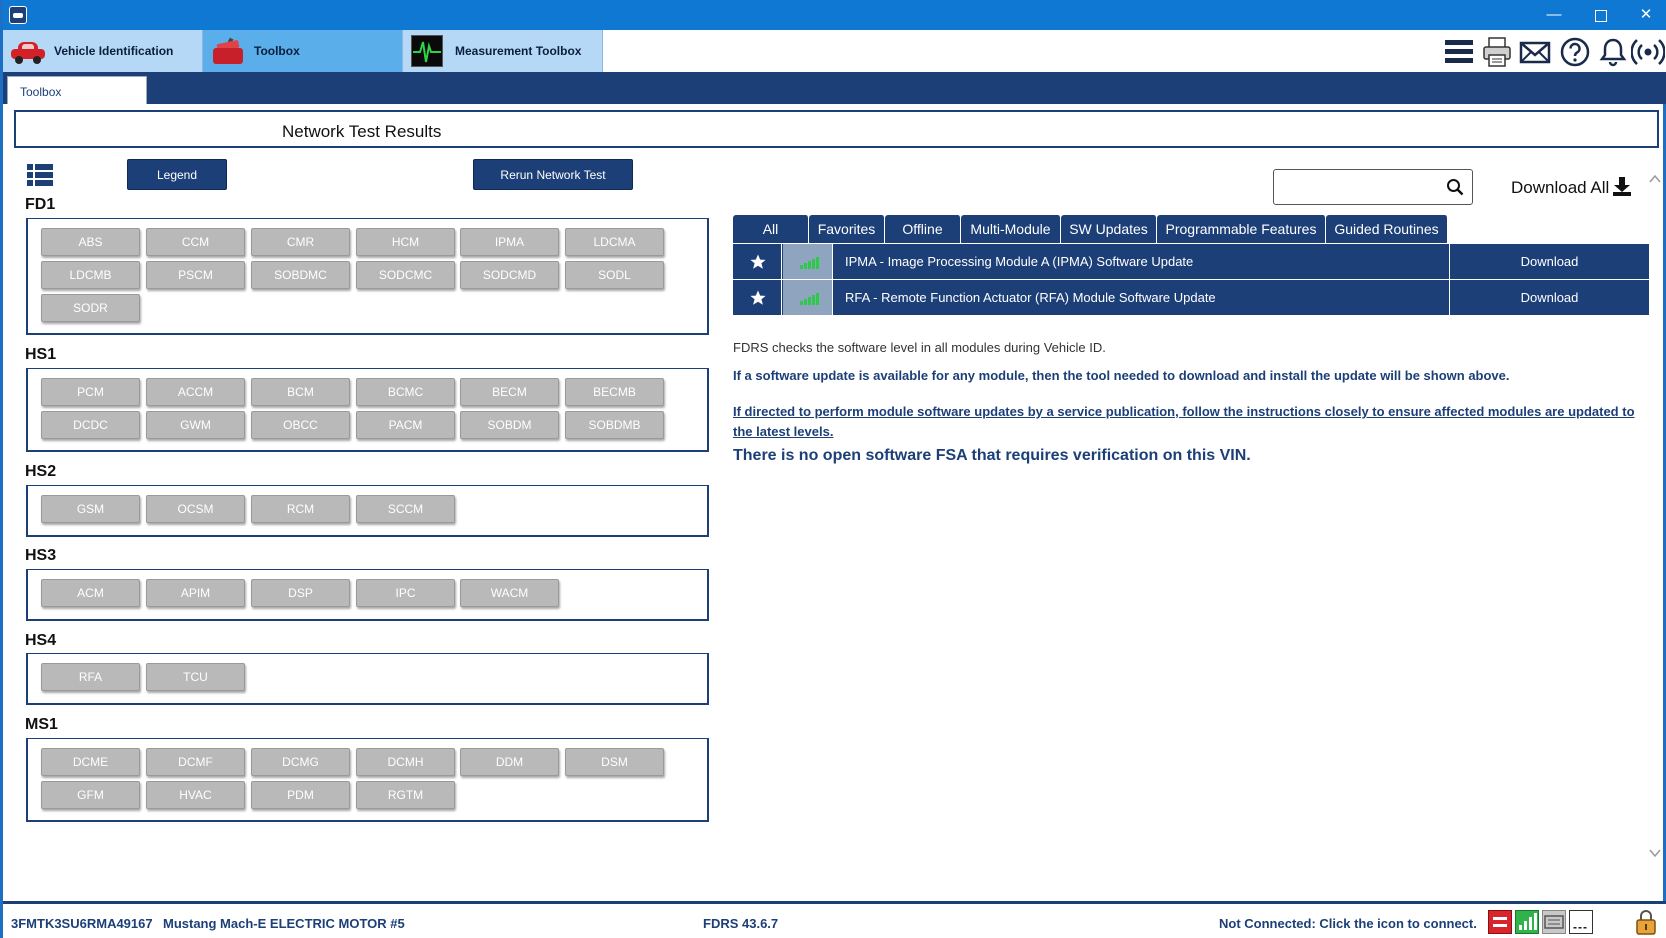 The width and height of the screenshot is (1666, 938). I want to click on module-button: RGTM, so click(405, 795).